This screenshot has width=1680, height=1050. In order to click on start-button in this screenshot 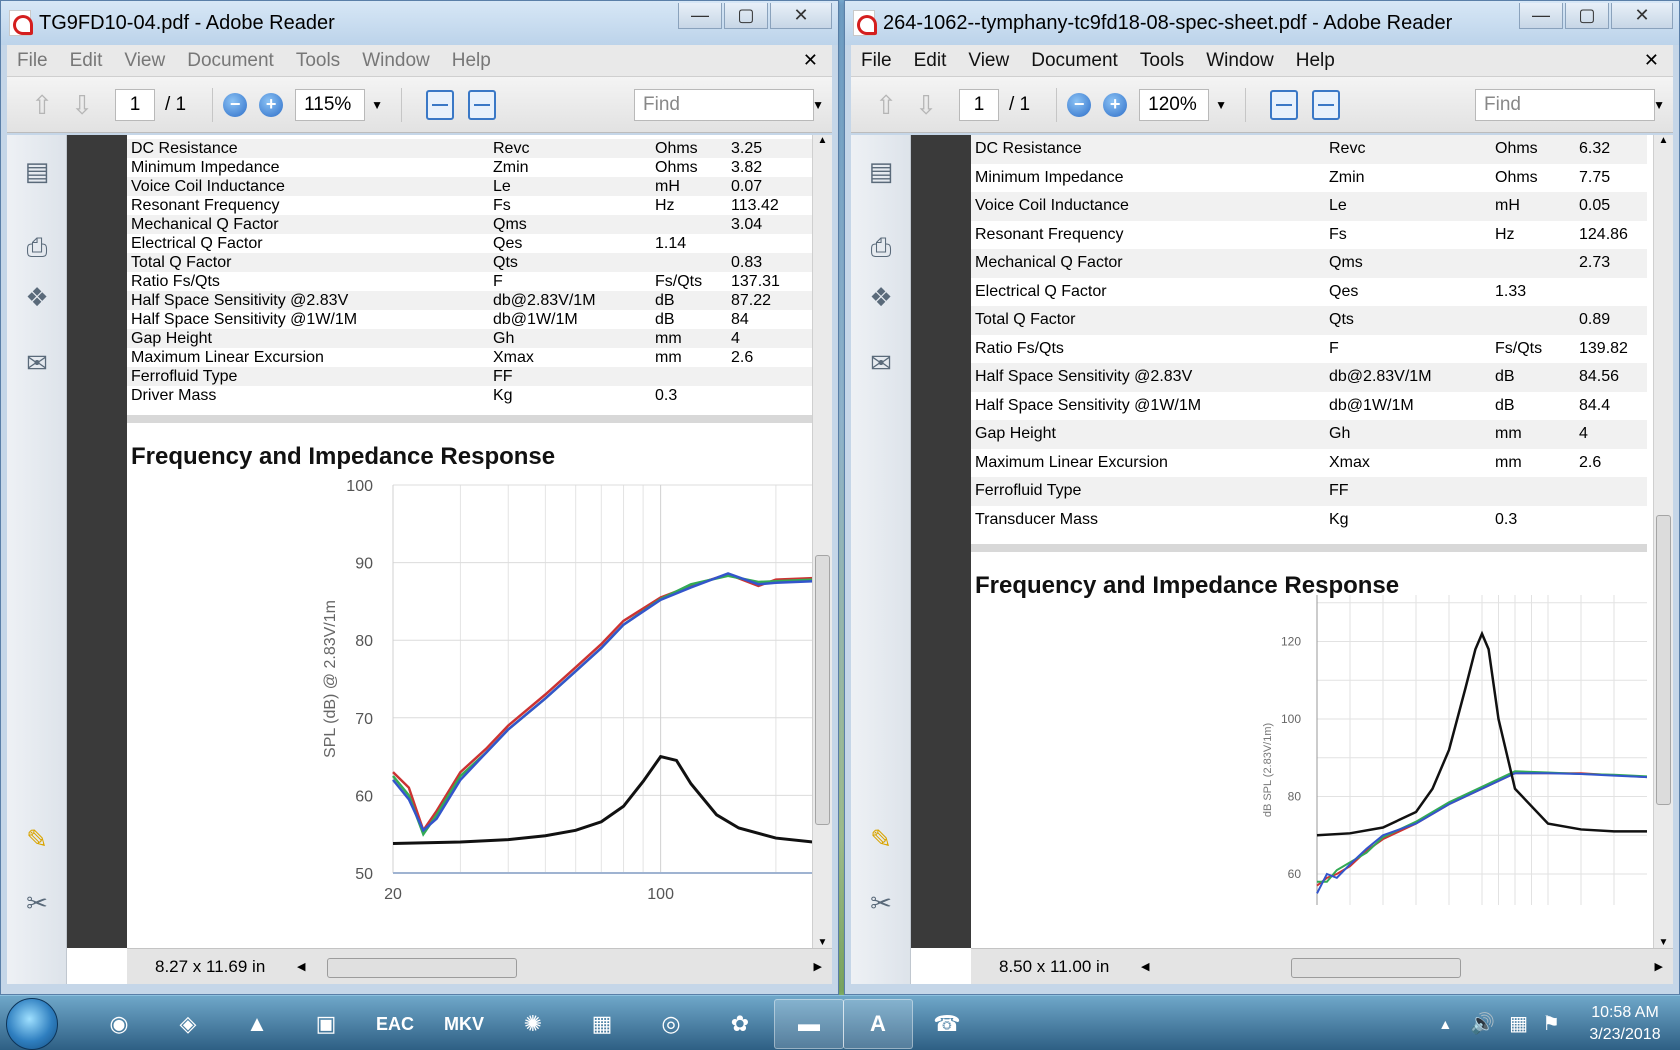, I will do `click(32, 1024)`.